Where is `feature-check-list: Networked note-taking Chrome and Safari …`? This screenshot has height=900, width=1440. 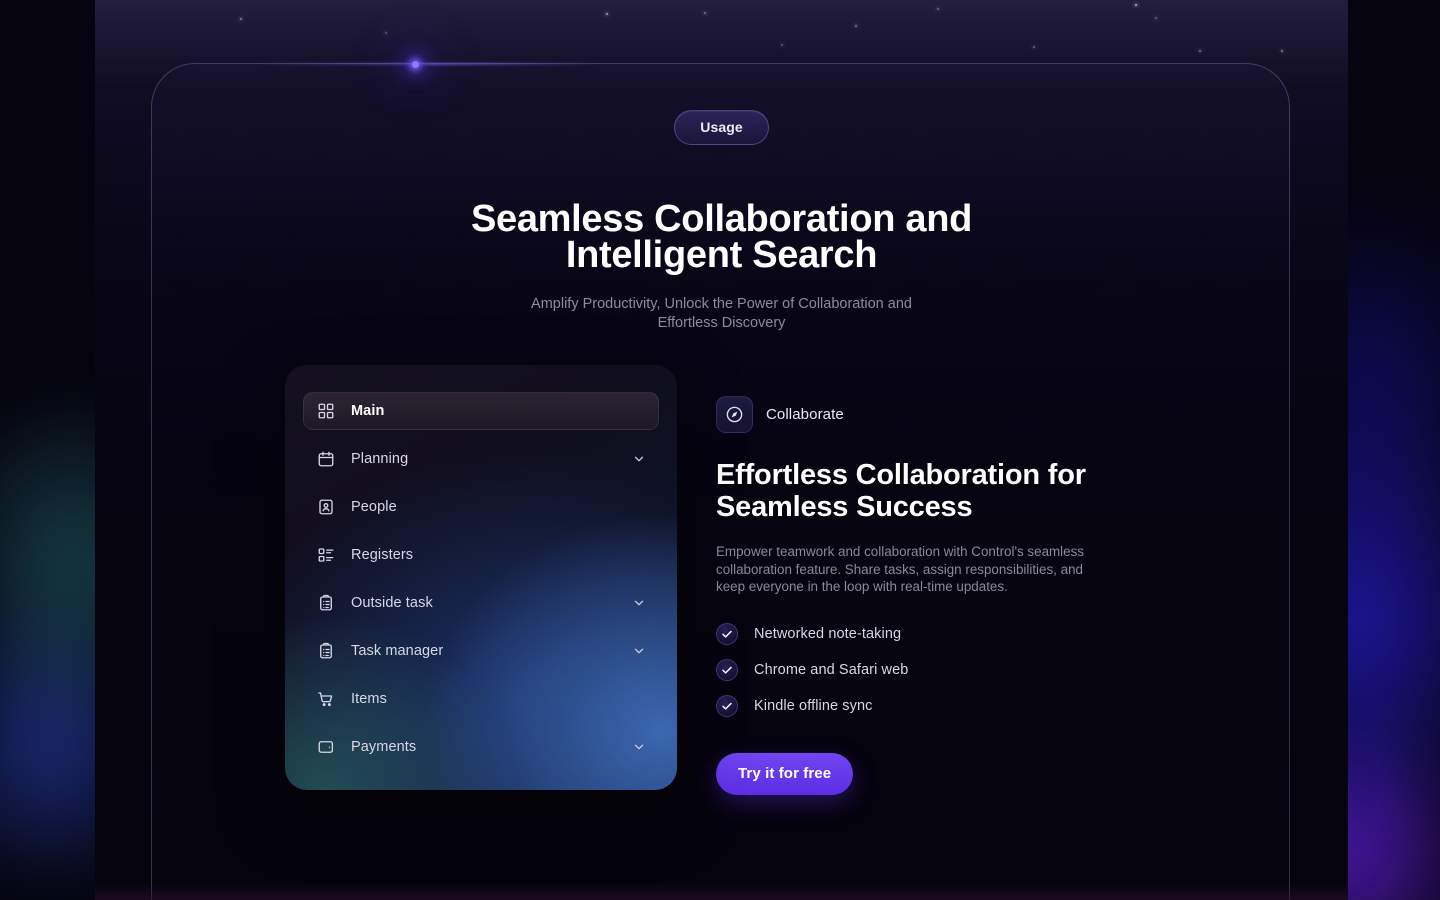 feature-check-list: Networked note-taking Chrome and Safari … is located at coordinates (926, 669).